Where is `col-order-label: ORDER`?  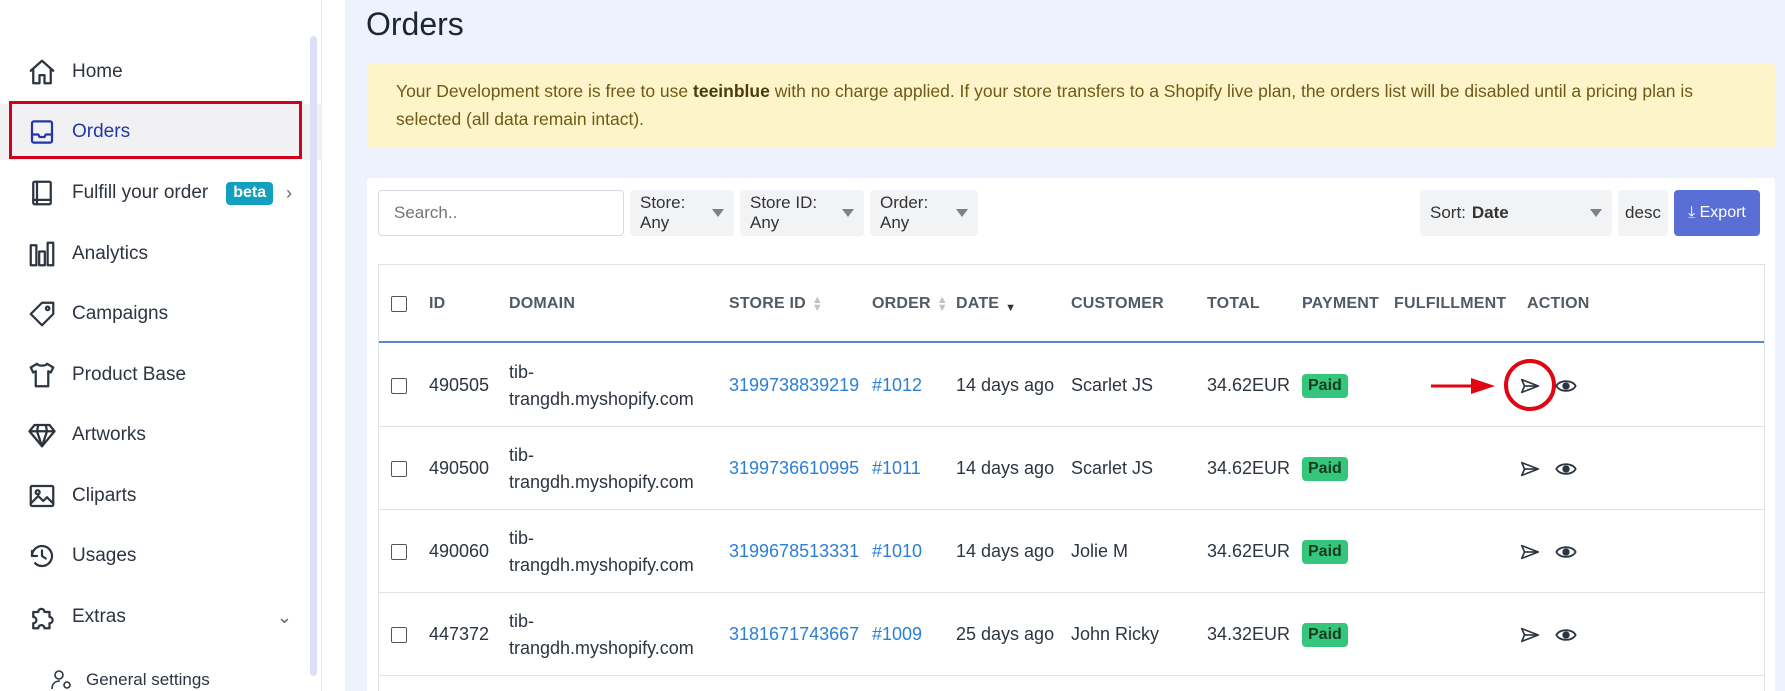 col-order-label: ORDER is located at coordinates (901, 303).